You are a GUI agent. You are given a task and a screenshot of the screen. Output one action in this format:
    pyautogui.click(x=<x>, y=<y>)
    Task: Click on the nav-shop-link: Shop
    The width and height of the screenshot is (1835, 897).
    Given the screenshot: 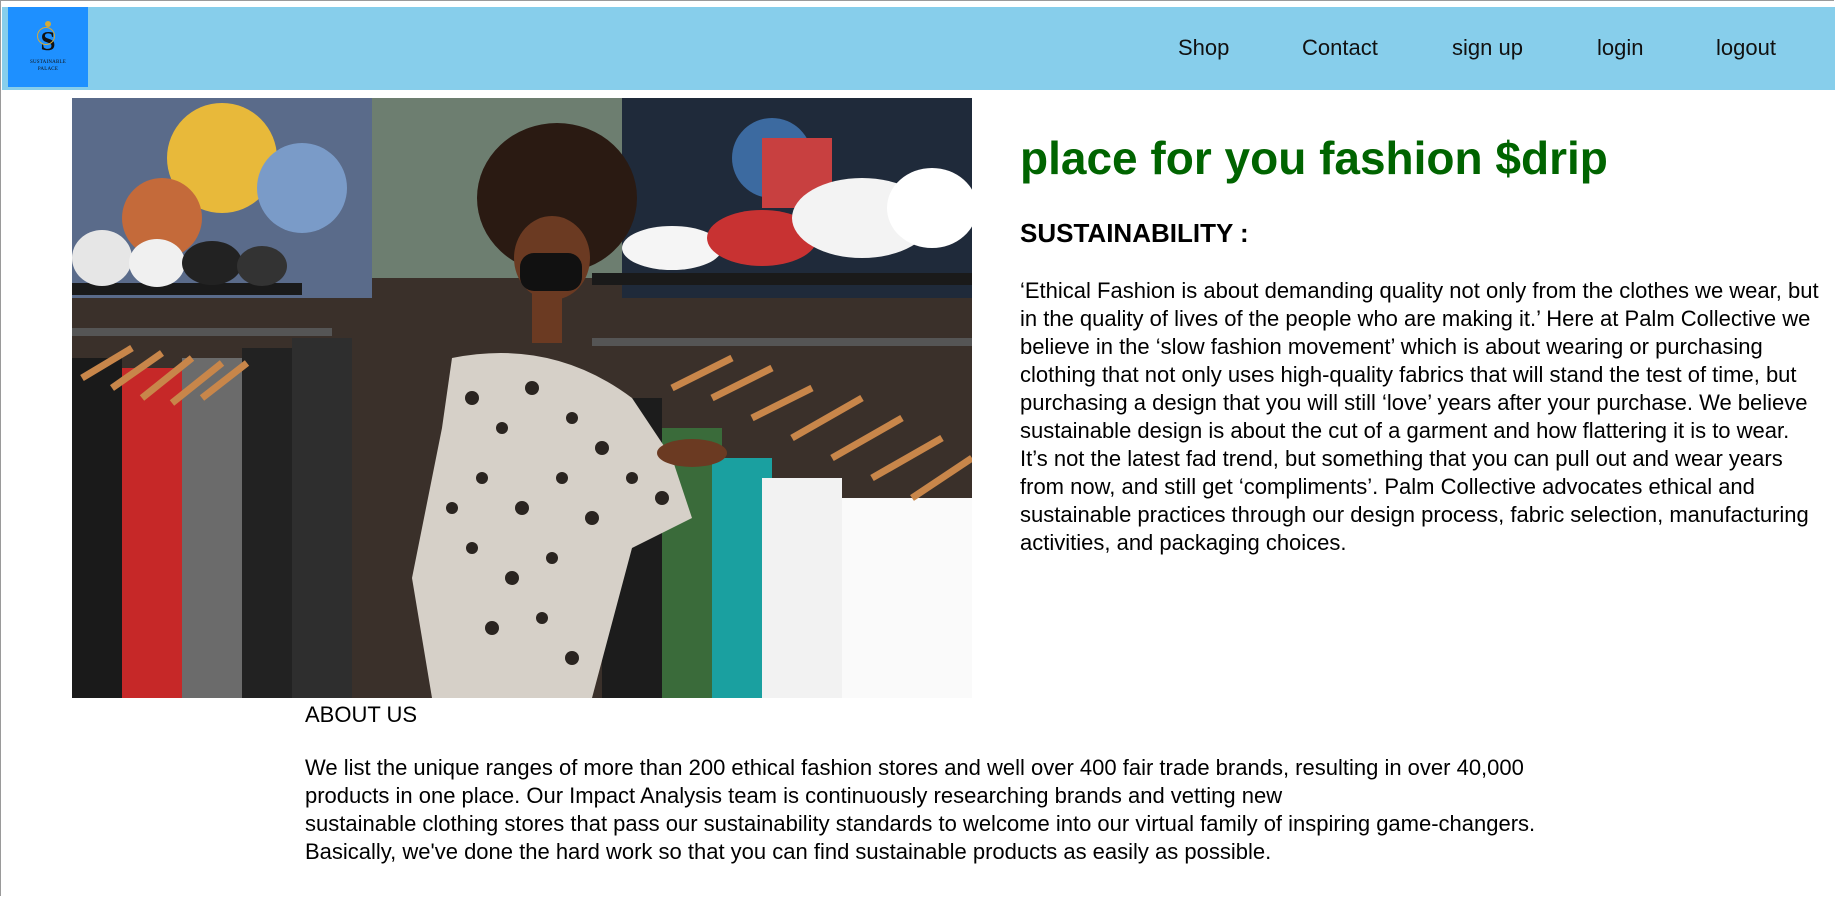 What is the action you would take?
    pyautogui.click(x=1203, y=48)
    